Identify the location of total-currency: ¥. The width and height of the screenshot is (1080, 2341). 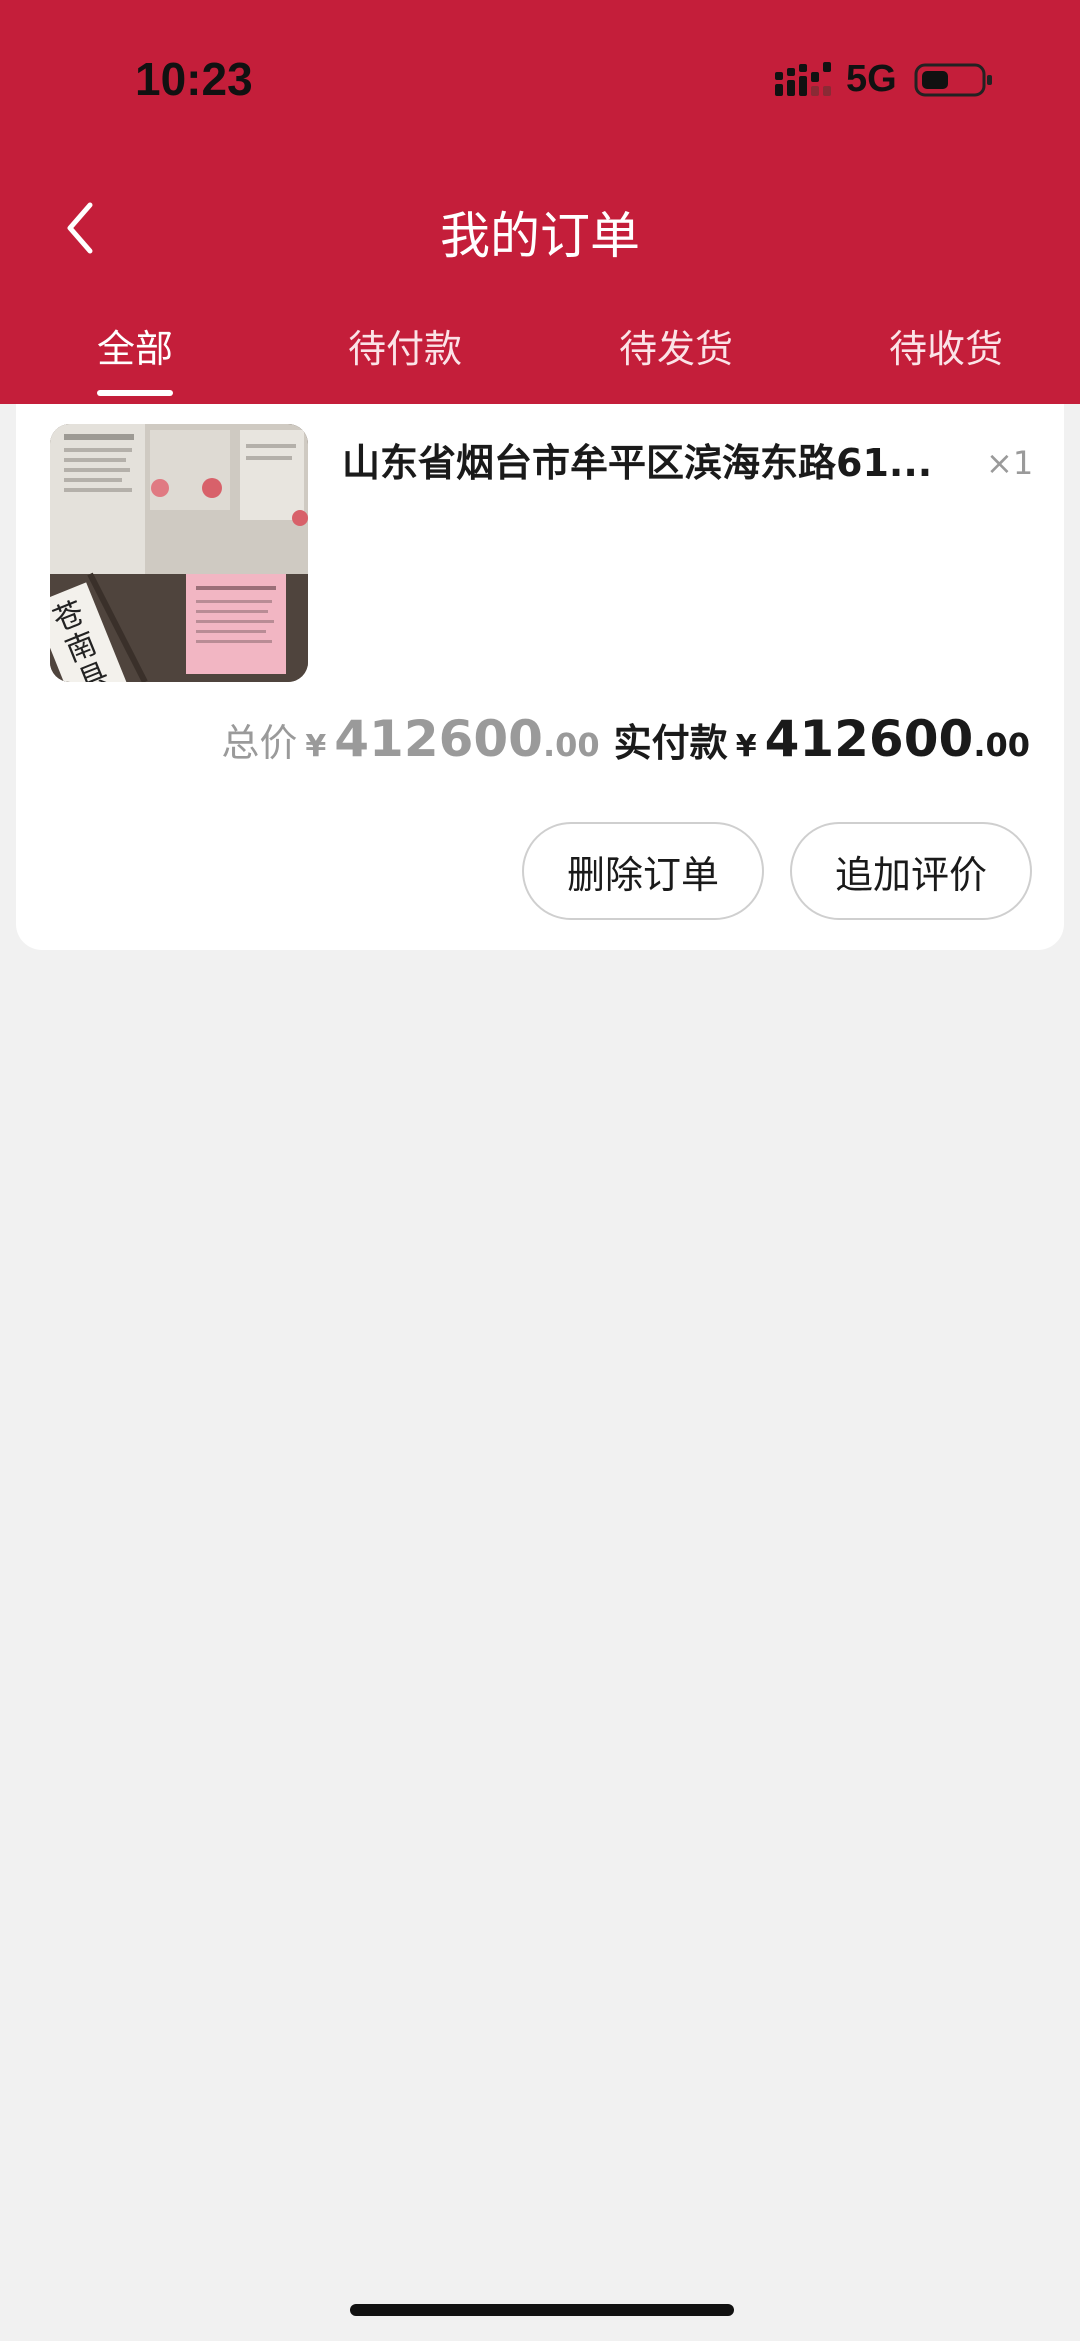
(316, 746).